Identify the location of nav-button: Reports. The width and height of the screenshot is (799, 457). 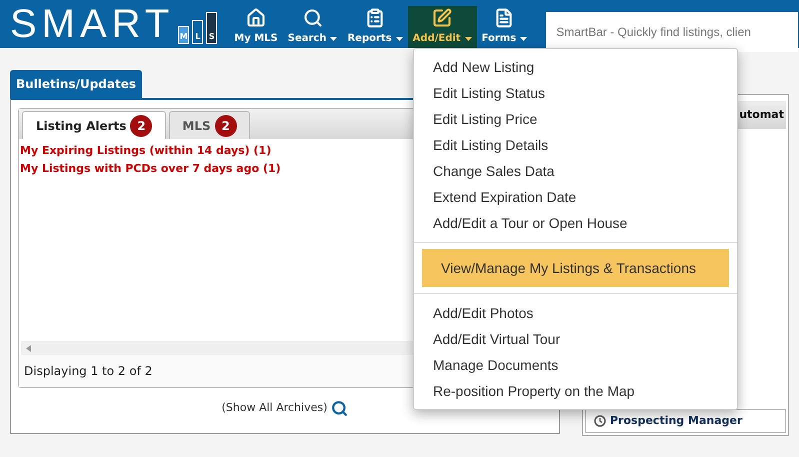
(375, 27).